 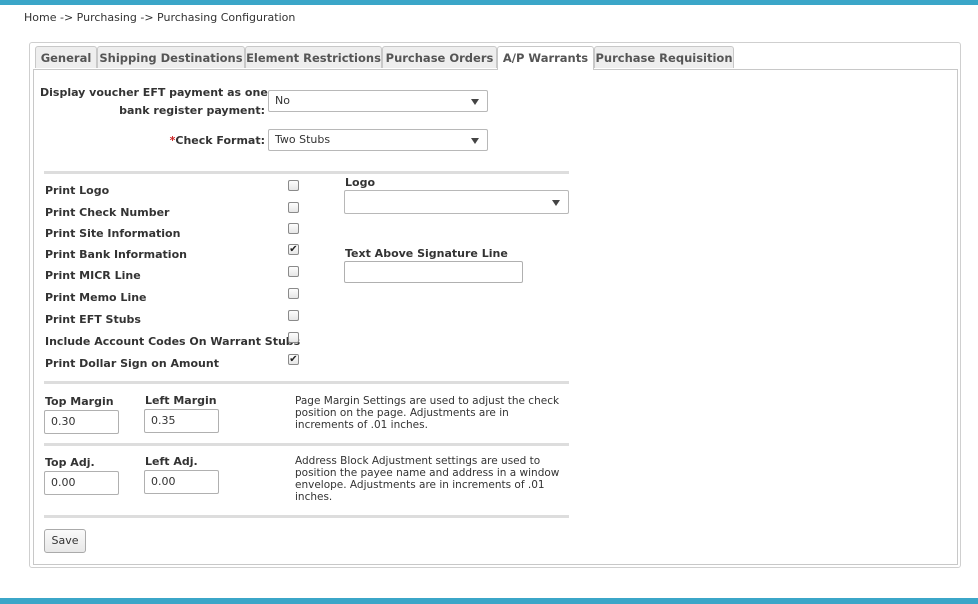 What do you see at coordinates (152, 140) in the screenshot?
I see `check-format-label: *Check Format:` at bounding box center [152, 140].